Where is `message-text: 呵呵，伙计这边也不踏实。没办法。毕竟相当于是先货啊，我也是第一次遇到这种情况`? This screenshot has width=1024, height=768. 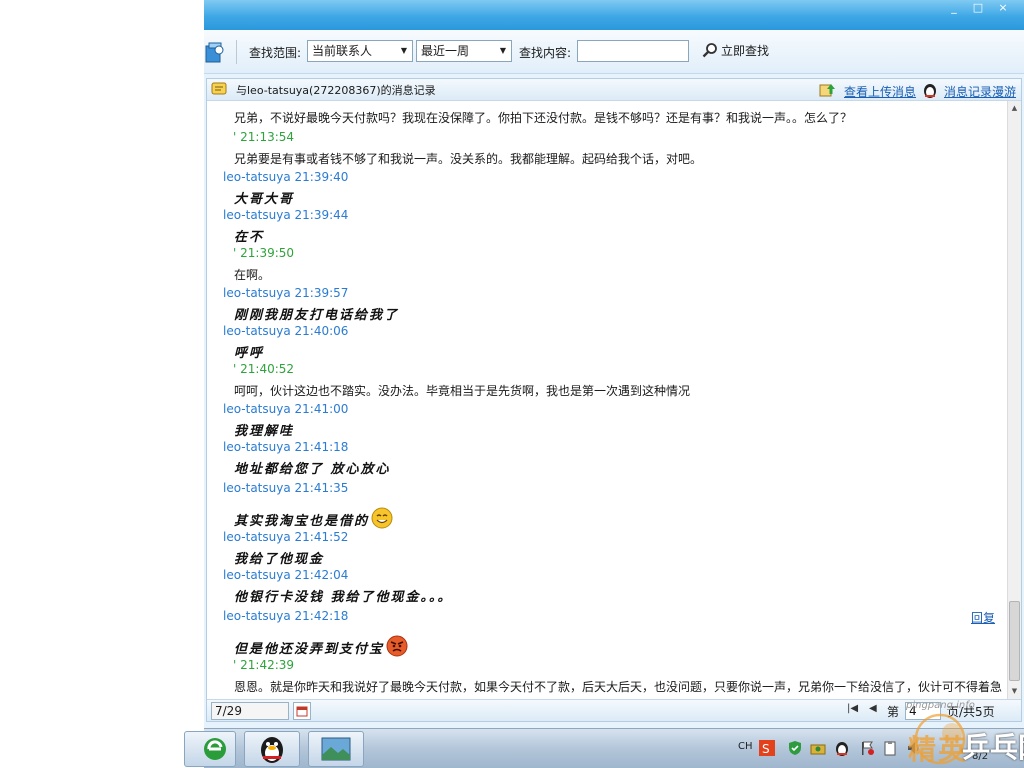
message-text: 呵呵，伙计这边也不踏实。没办法。毕竟相当于是先货啊，我也是第一次遇到这种情况 is located at coordinates (462, 391).